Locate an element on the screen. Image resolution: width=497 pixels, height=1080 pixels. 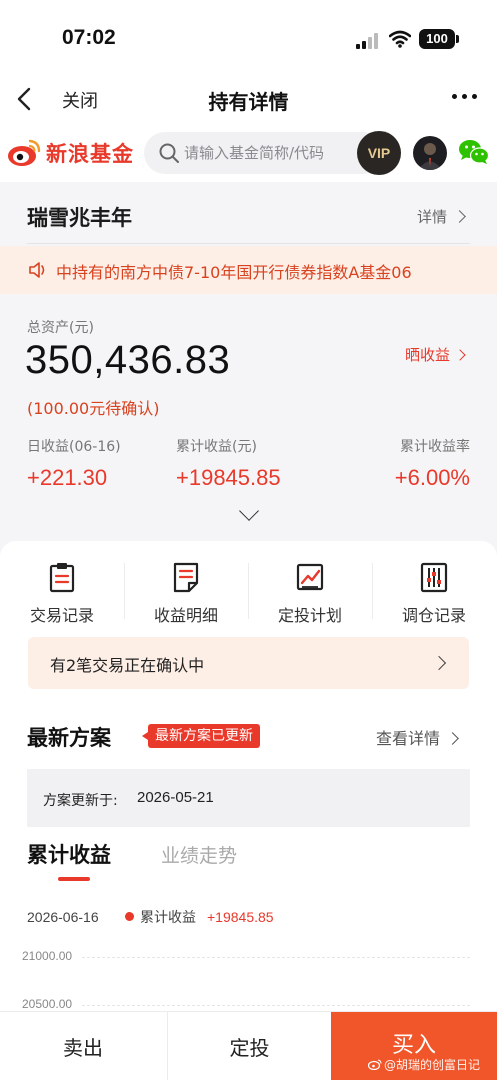
cellular-signal-icon is located at coordinates (369, 41).